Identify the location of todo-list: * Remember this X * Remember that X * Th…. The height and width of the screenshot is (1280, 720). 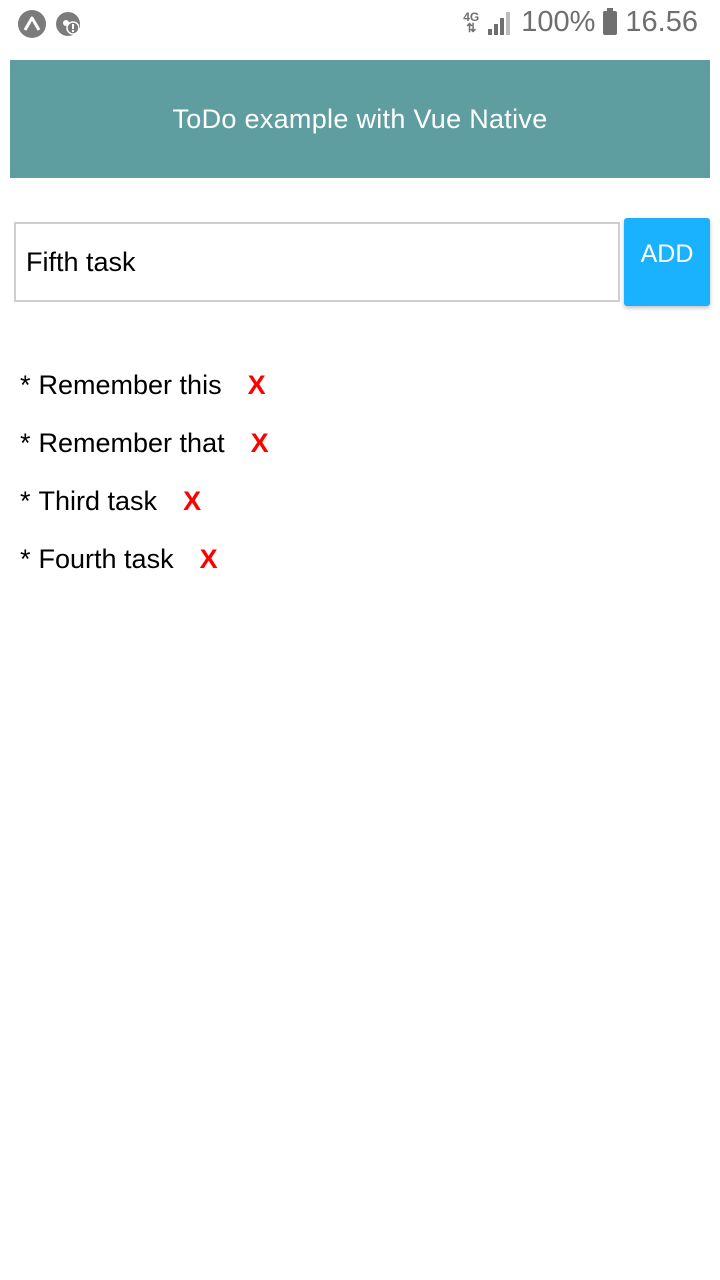
(144, 472).